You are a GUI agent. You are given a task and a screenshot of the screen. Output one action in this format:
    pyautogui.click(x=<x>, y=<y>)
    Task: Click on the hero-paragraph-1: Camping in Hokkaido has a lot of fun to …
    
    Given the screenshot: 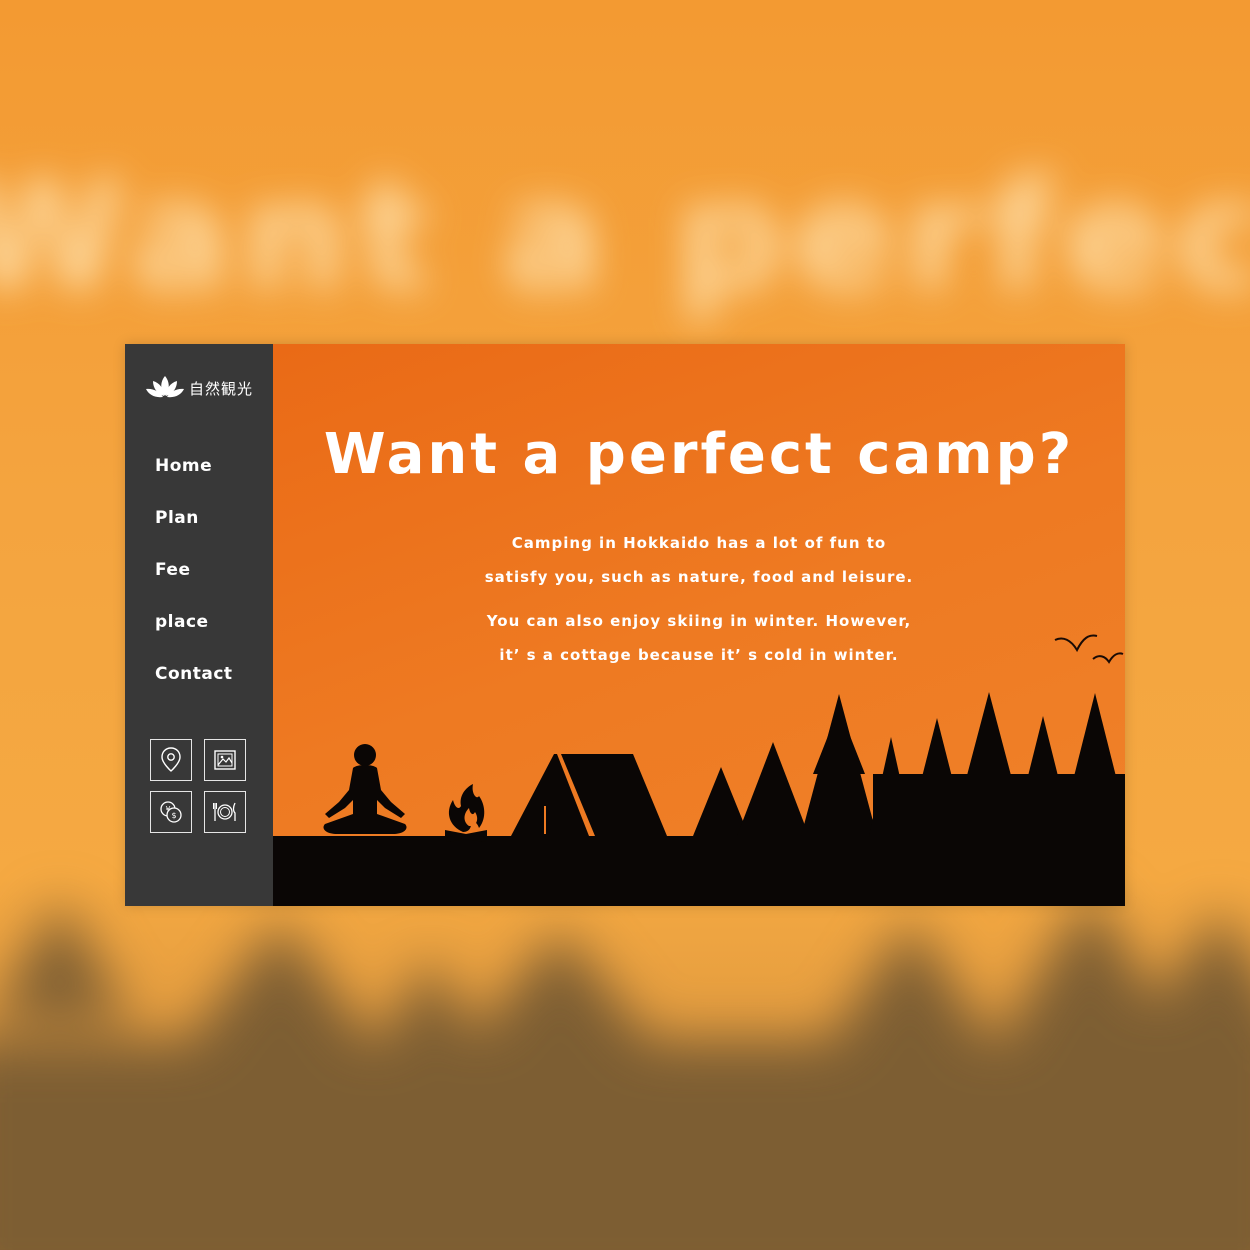 What is the action you would take?
    pyautogui.click(x=699, y=560)
    